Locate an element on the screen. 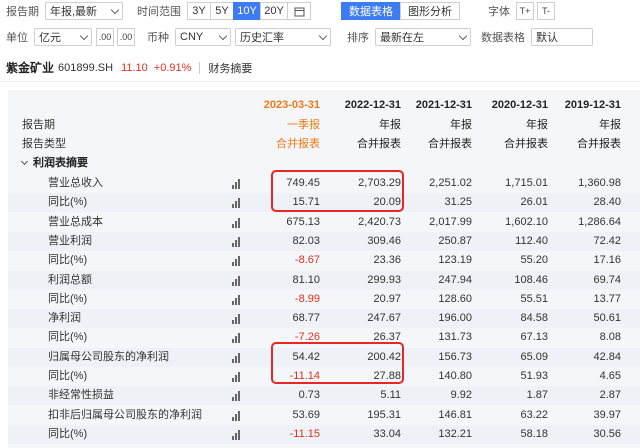 This screenshot has height=448, width=640. row-label: 非经常性损益 is located at coordinates (81, 395).